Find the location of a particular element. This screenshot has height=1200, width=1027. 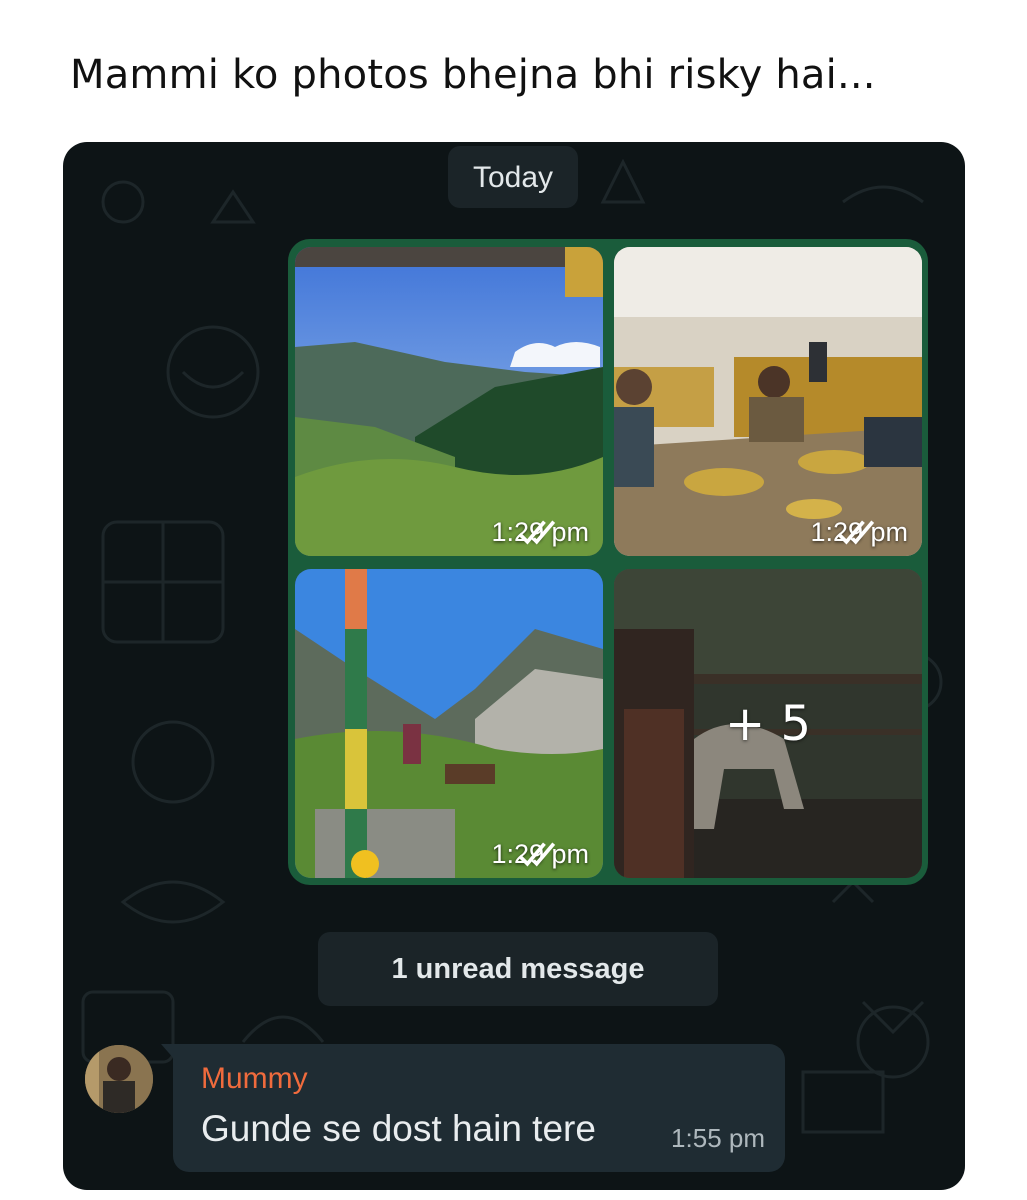

photo-thumbnail-more: + 5 is located at coordinates (768, 723).